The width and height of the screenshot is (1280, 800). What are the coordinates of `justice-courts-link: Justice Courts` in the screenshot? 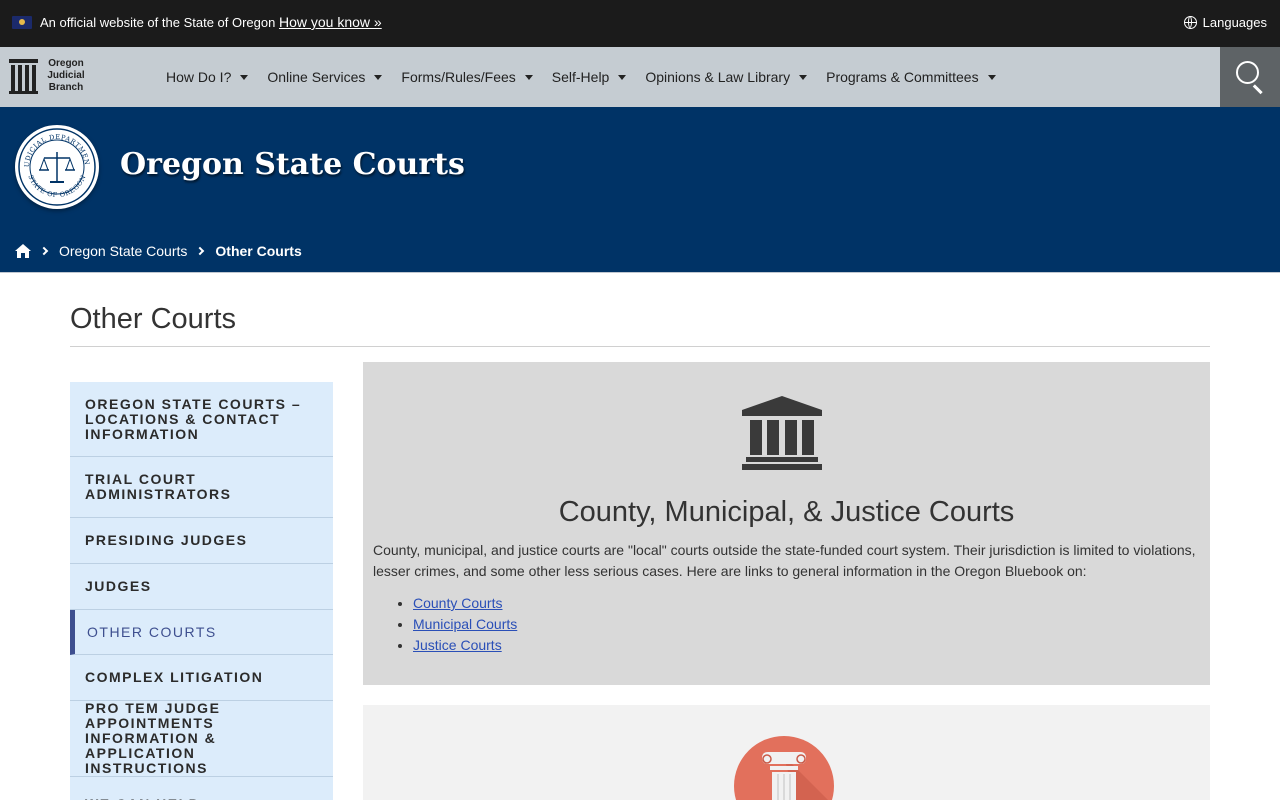 It's located at (457, 645).